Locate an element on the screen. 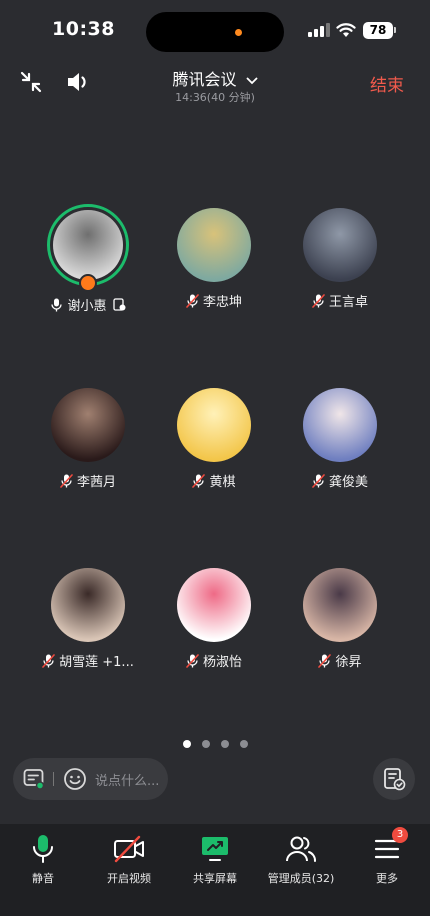  participant-name: 谢小惠 is located at coordinates (87, 306).